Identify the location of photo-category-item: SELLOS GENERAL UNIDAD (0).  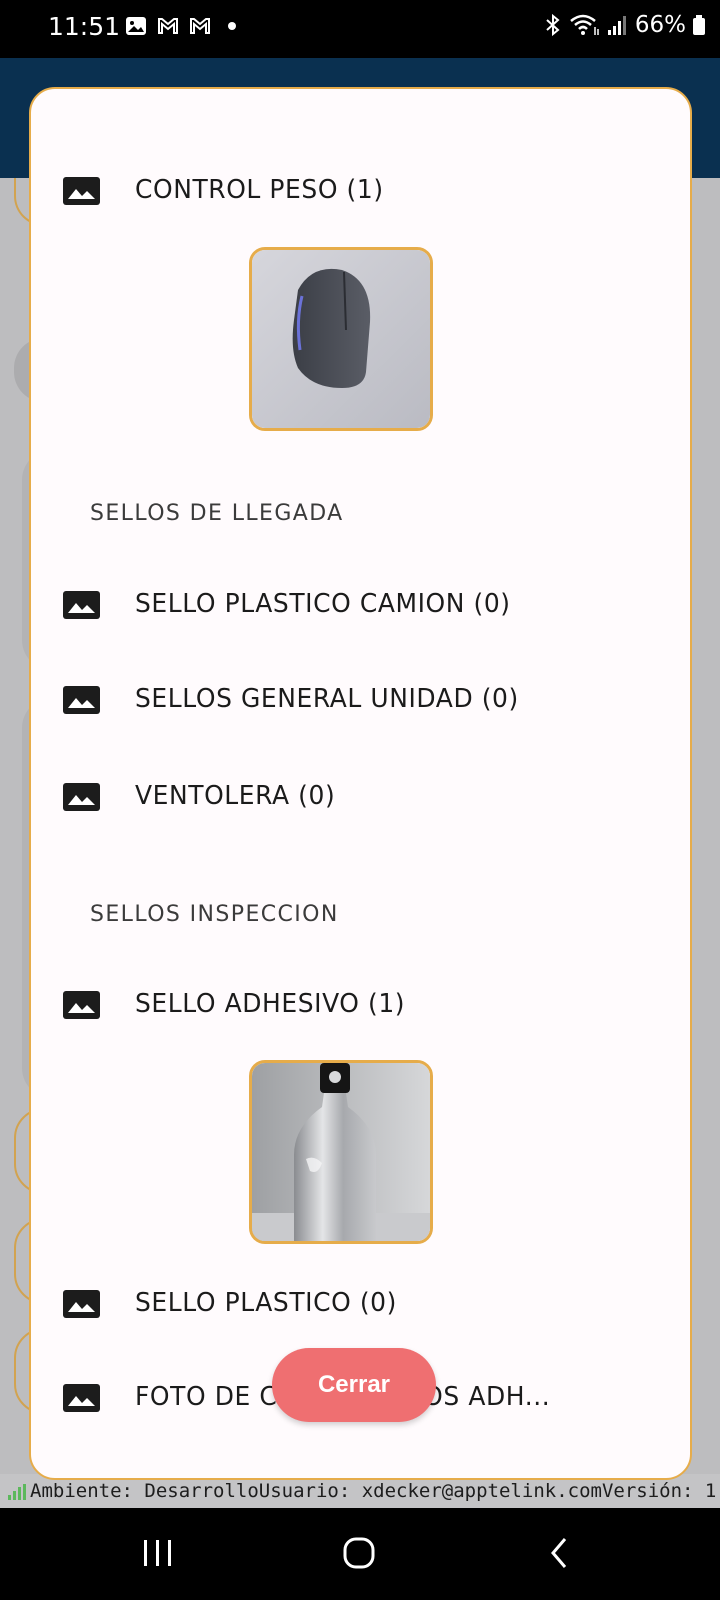
(360, 700).